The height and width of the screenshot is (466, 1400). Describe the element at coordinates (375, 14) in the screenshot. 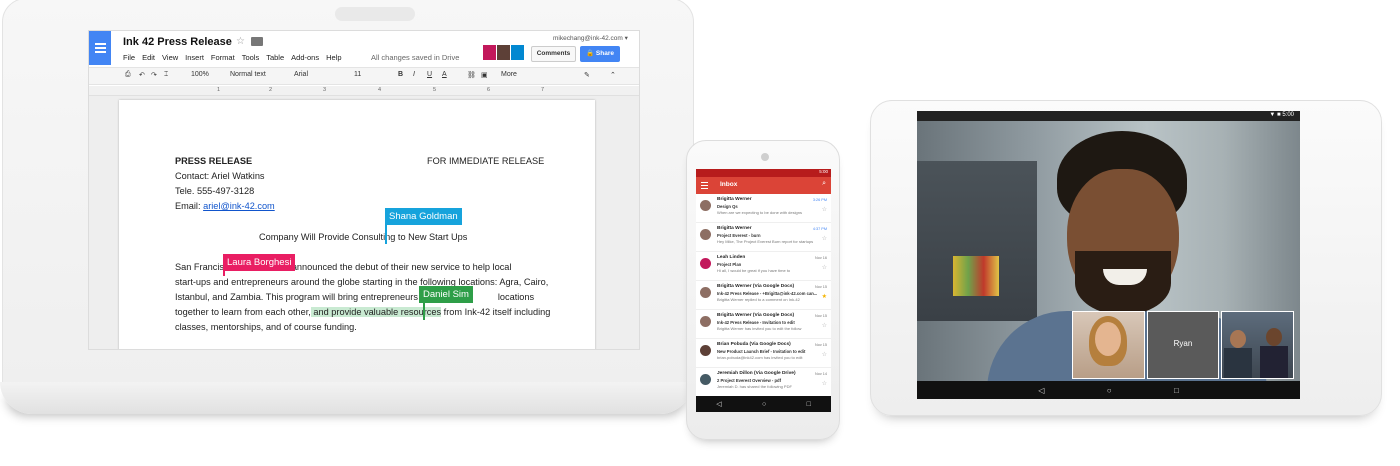

I see `laptop-camera-notch` at that location.